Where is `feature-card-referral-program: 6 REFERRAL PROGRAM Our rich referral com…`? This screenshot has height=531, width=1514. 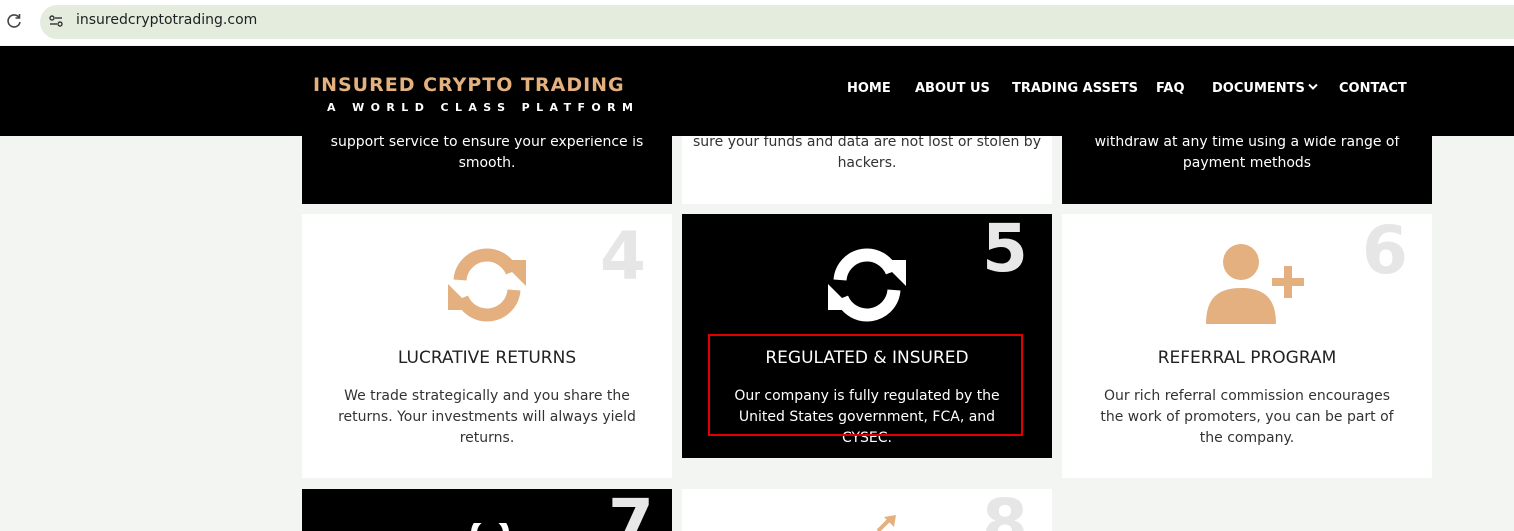
feature-card-referral-program: 6 REFERRAL PROGRAM Our rich referral com… is located at coordinates (1247, 346).